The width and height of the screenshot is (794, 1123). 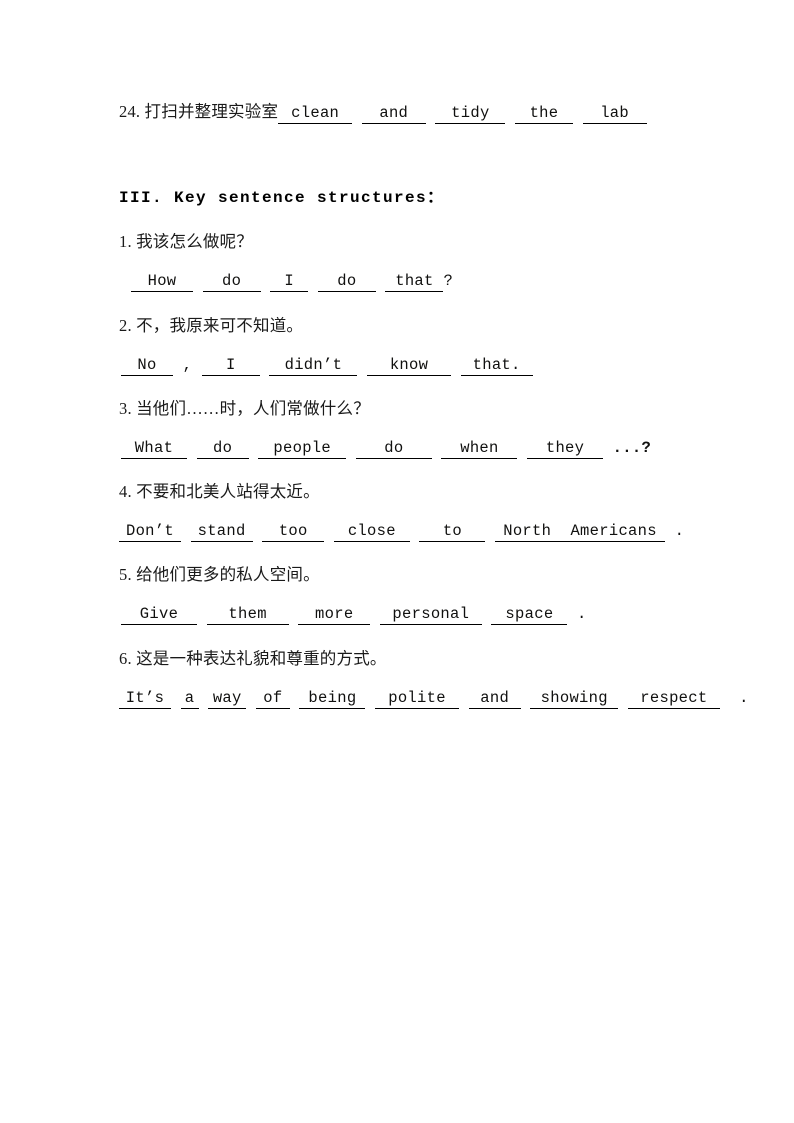 I want to click on item-2-answer: No , I didn’t know that., so click(x=327, y=366).